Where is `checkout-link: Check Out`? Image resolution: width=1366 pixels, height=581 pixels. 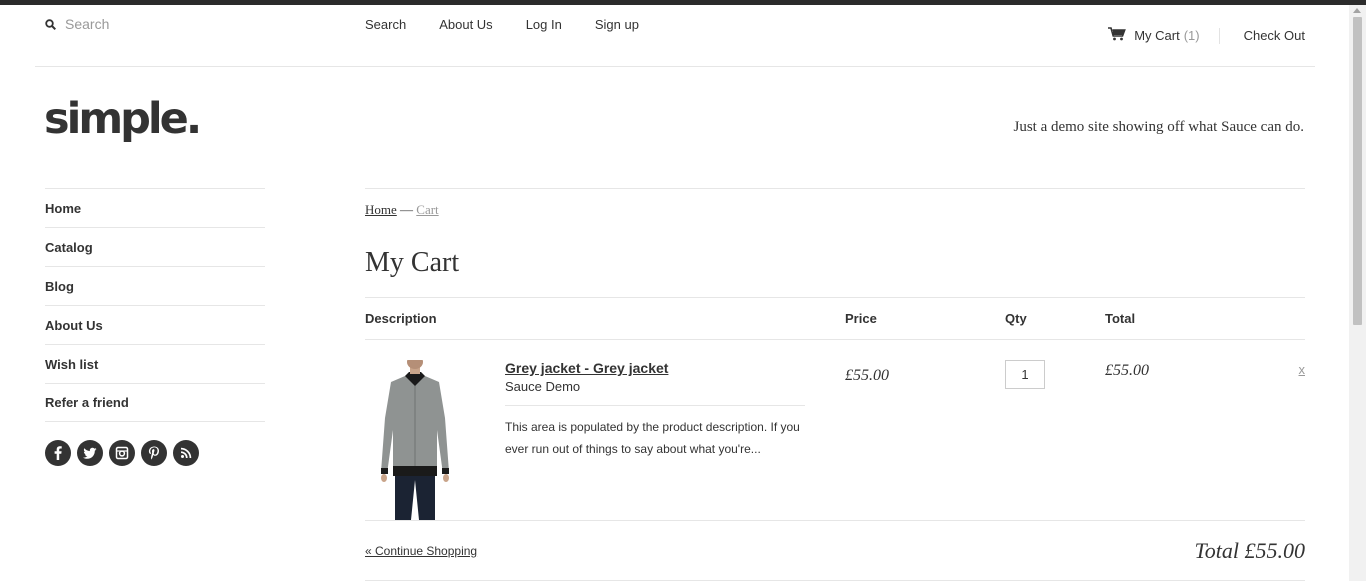 checkout-link: Check Out is located at coordinates (1274, 35).